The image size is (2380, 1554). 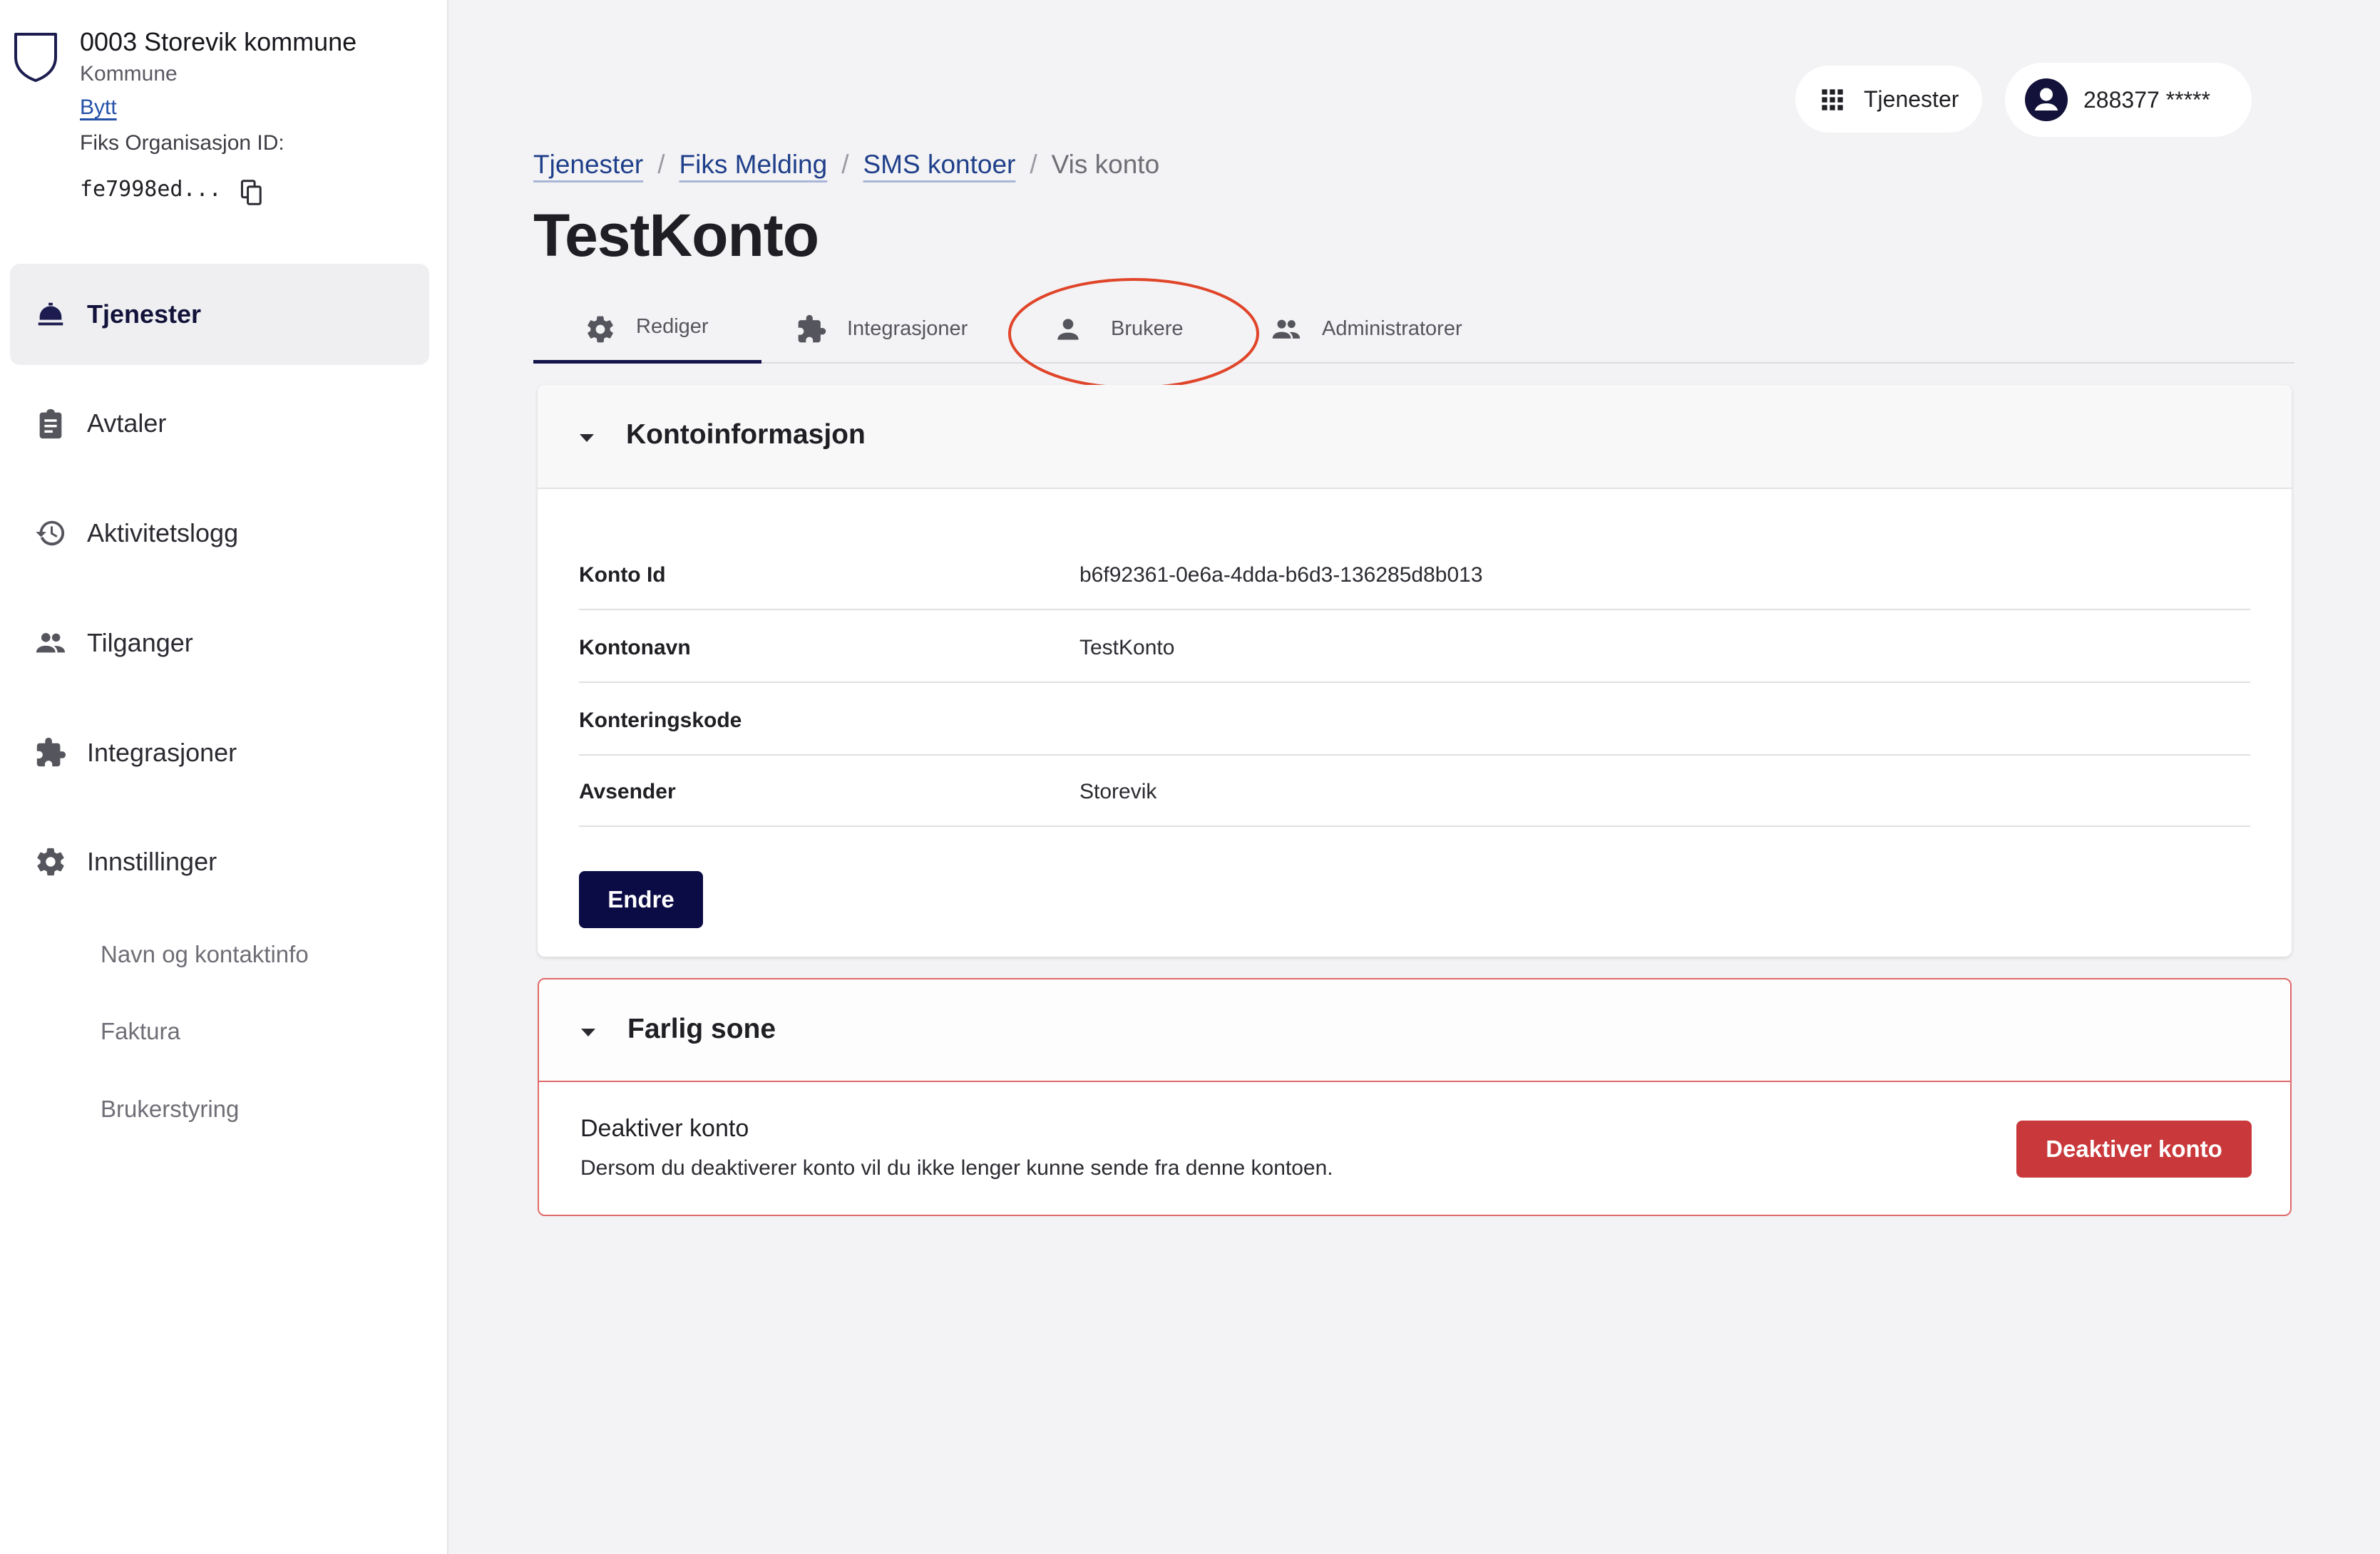 What do you see at coordinates (127, 423) in the screenshot?
I see `sidebar-item-label: Avtaler` at bounding box center [127, 423].